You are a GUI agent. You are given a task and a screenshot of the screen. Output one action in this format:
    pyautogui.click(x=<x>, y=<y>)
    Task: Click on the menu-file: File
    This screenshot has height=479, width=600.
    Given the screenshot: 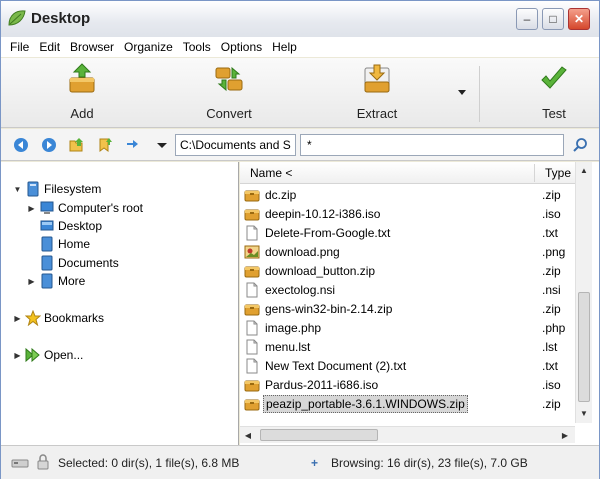 What is the action you would take?
    pyautogui.click(x=19, y=47)
    